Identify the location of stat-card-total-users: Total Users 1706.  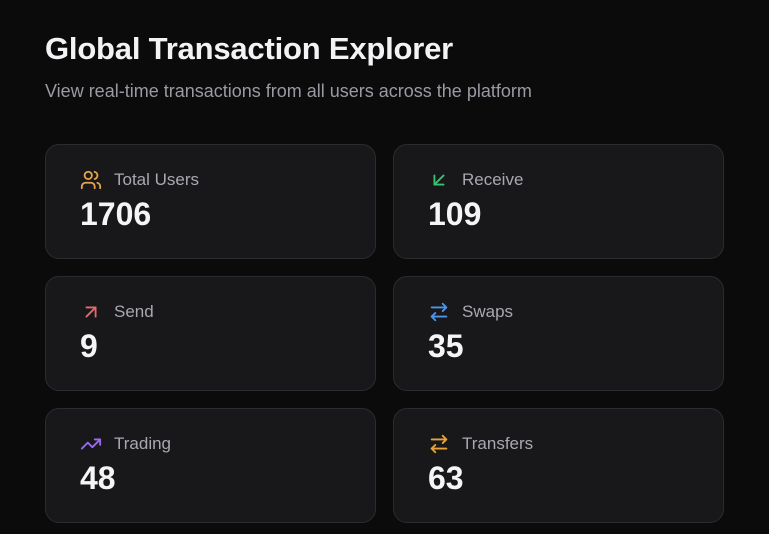
(210, 201).